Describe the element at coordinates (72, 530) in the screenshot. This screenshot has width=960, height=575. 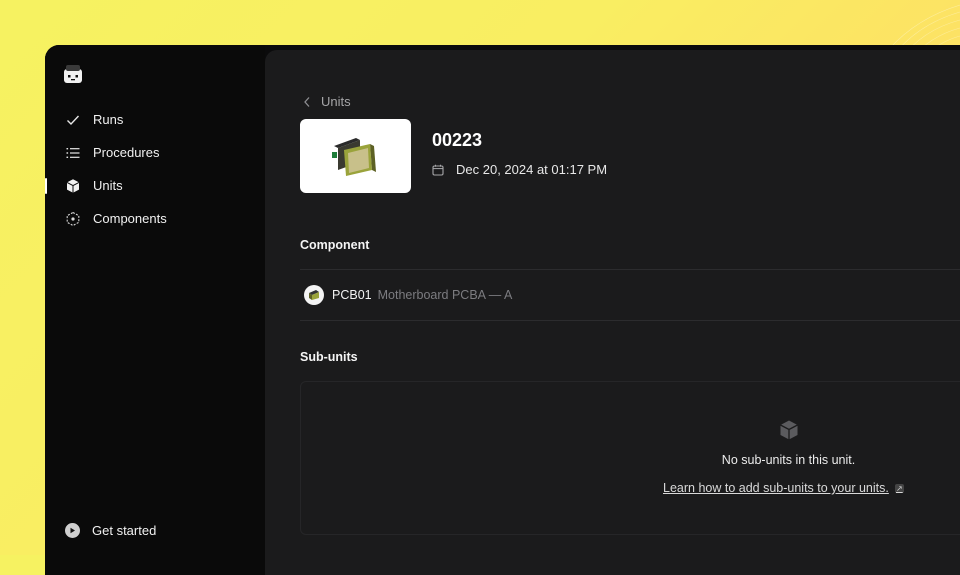
I see `play-icon` at that location.